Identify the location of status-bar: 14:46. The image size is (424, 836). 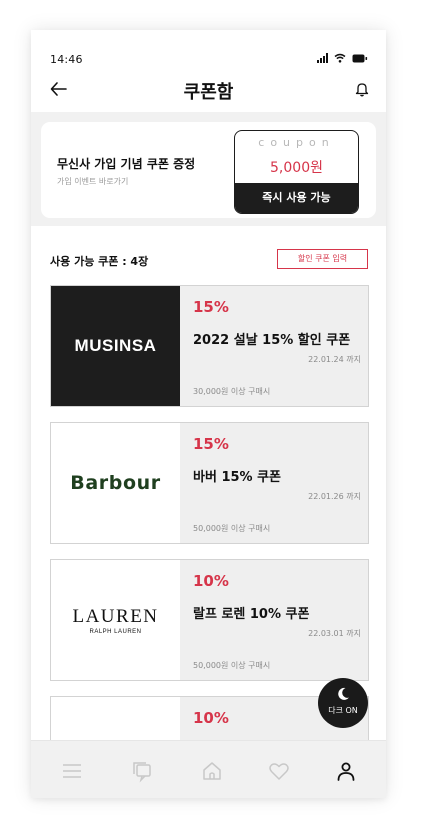
(208, 50).